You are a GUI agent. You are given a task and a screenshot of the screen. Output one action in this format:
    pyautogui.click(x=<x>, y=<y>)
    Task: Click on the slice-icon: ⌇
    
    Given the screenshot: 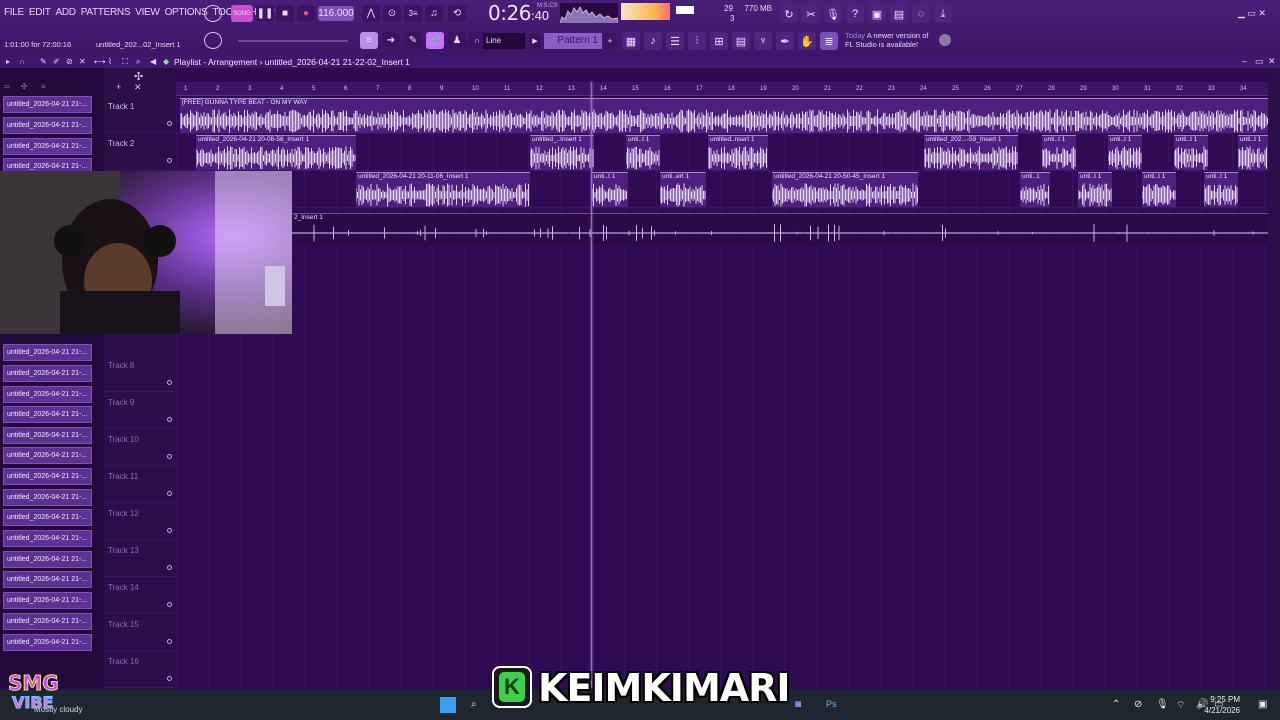 What is the action you would take?
    pyautogui.click(x=110, y=61)
    